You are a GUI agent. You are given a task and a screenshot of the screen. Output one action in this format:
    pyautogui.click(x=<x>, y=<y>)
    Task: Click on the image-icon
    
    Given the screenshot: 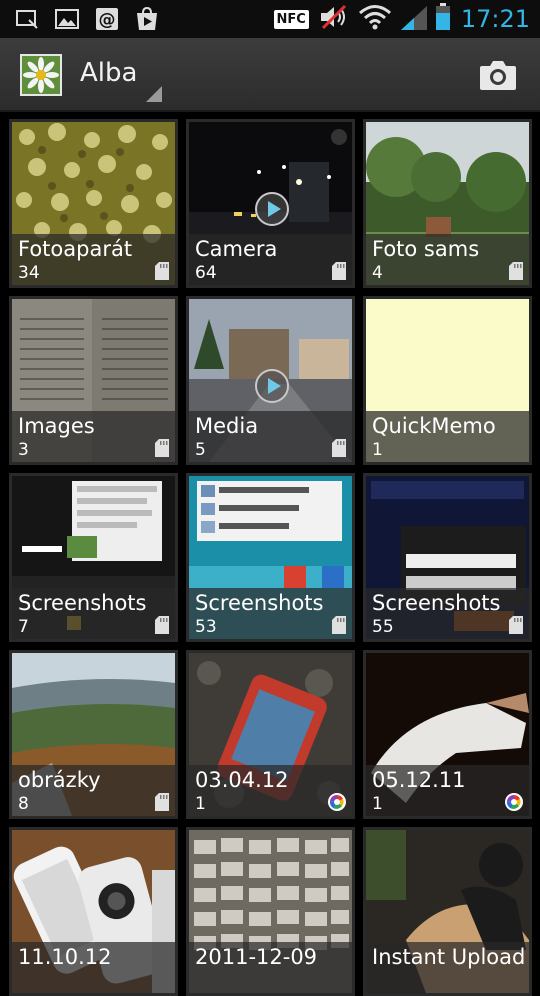 What is the action you would take?
    pyautogui.click(x=67, y=19)
    